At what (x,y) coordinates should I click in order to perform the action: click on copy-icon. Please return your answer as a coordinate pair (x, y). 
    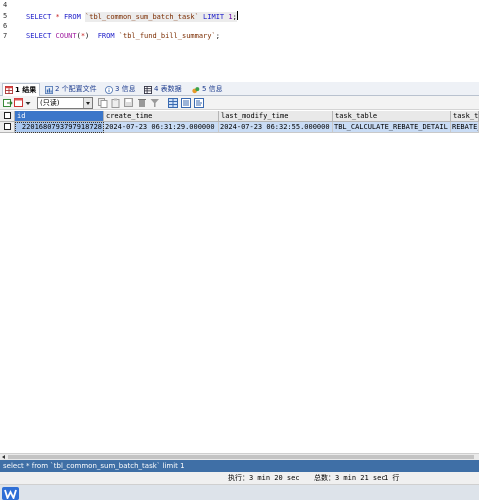
    Looking at the image, I should click on (103, 103).